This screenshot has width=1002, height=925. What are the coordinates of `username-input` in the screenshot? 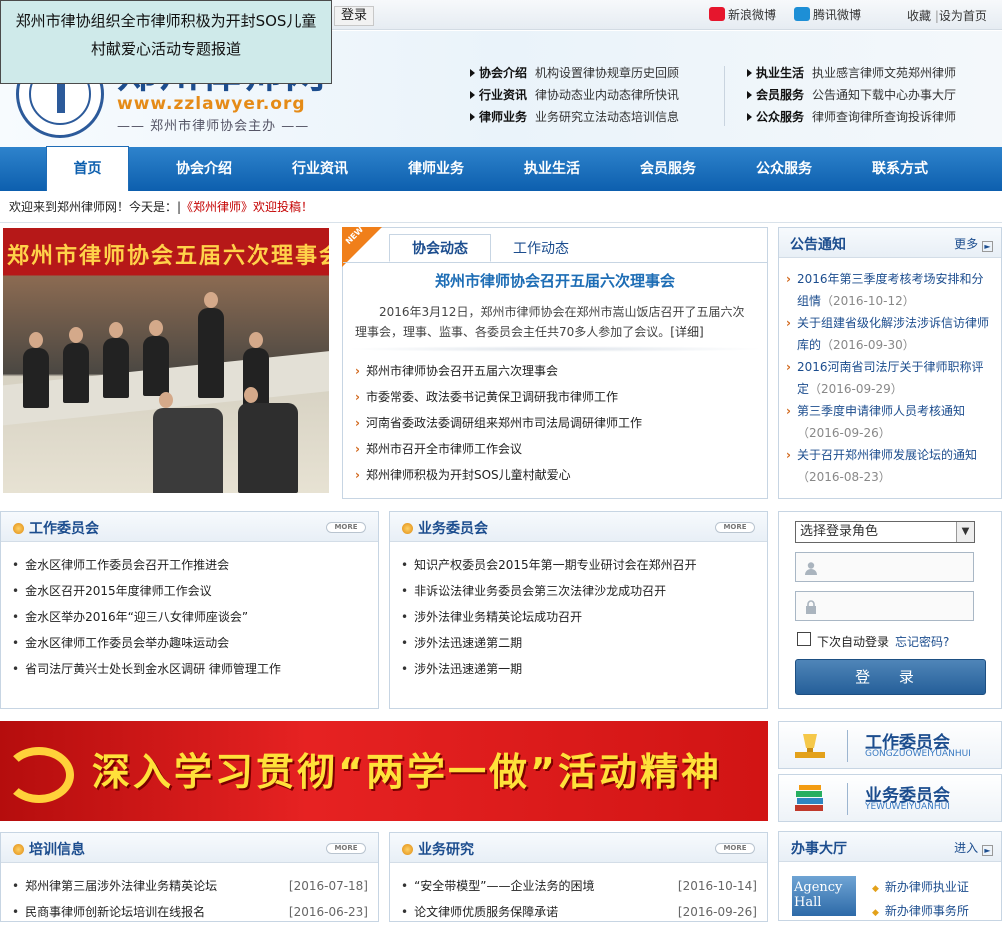 It's located at (884, 567).